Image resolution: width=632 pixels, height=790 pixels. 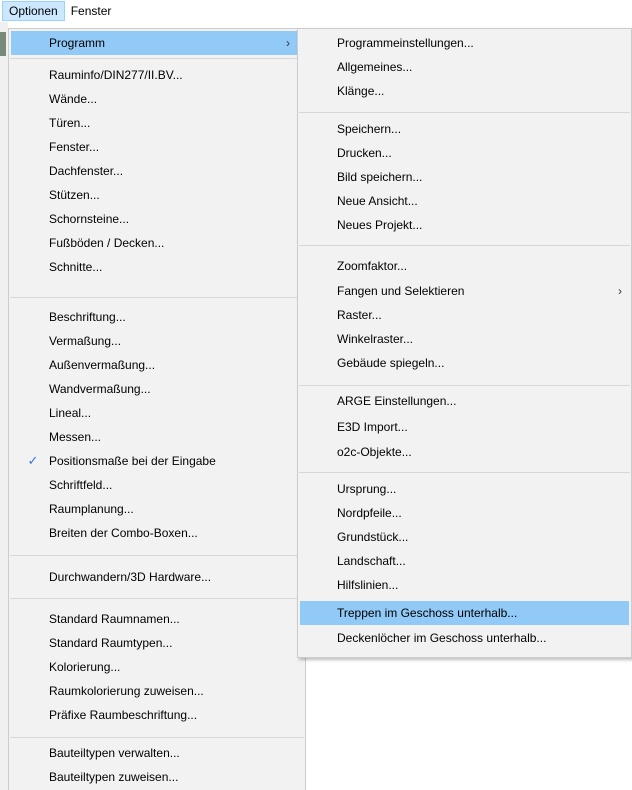 What do you see at coordinates (77, 43) in the screenshot?
I see `menu-item-label: Programm` at bounding box center [77, 43].